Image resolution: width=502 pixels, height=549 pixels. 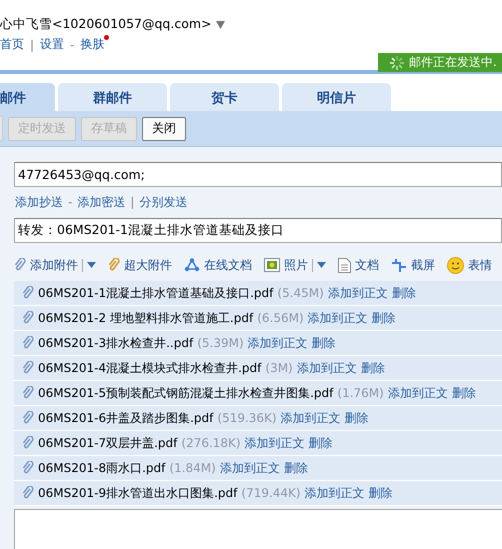 I want to click on spinner-icon, so click(x=397, y=63).